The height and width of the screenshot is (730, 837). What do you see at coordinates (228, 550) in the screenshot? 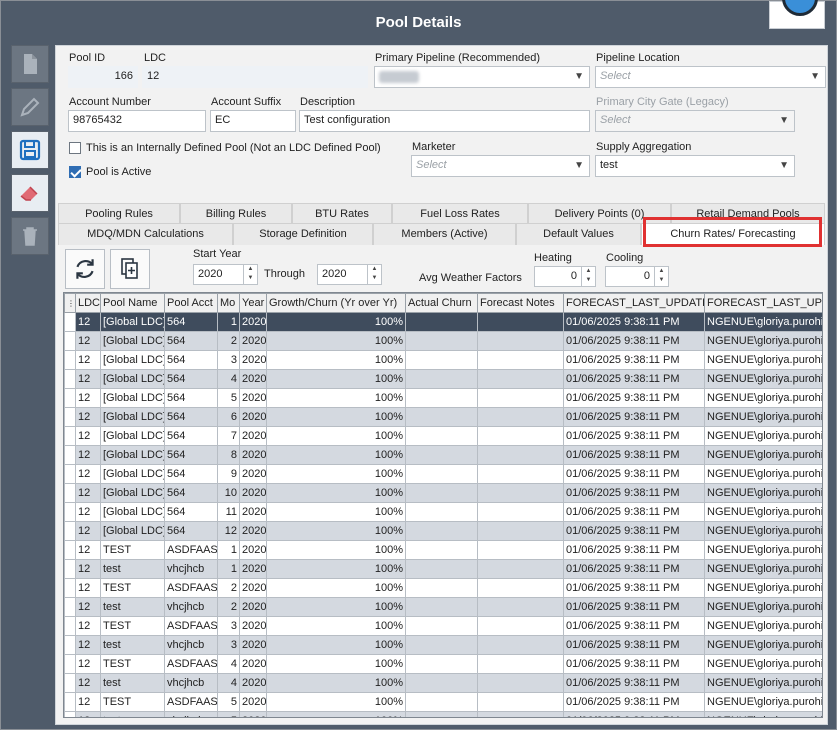
I see `table-cell: 1` at bounding box center [228, 550].